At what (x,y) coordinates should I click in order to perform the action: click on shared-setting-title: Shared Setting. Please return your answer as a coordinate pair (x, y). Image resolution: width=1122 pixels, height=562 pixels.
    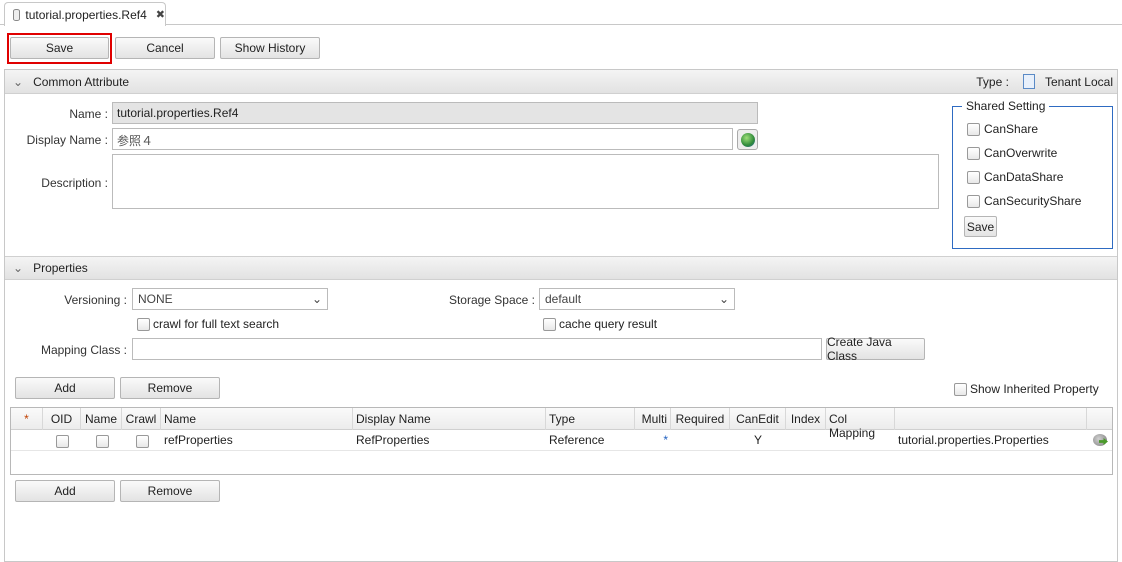
    Looking at the image, I should click on (1006, 106).